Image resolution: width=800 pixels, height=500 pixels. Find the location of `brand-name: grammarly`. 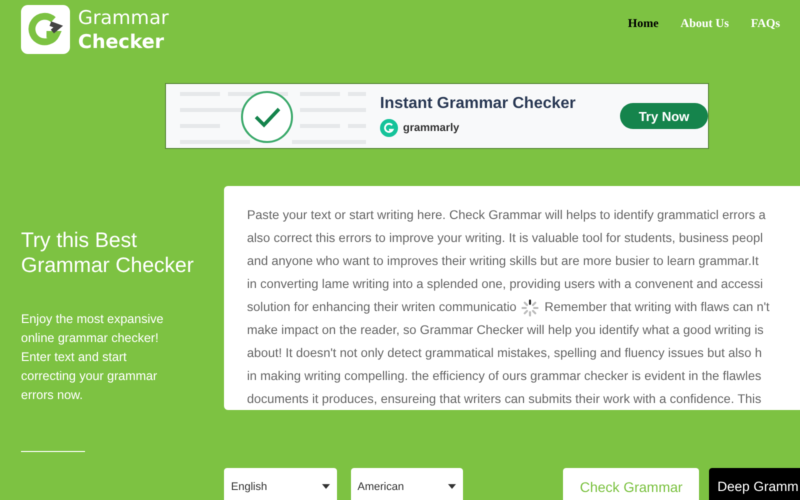

brand-name: grammarly is located at coordinates (431, 128).